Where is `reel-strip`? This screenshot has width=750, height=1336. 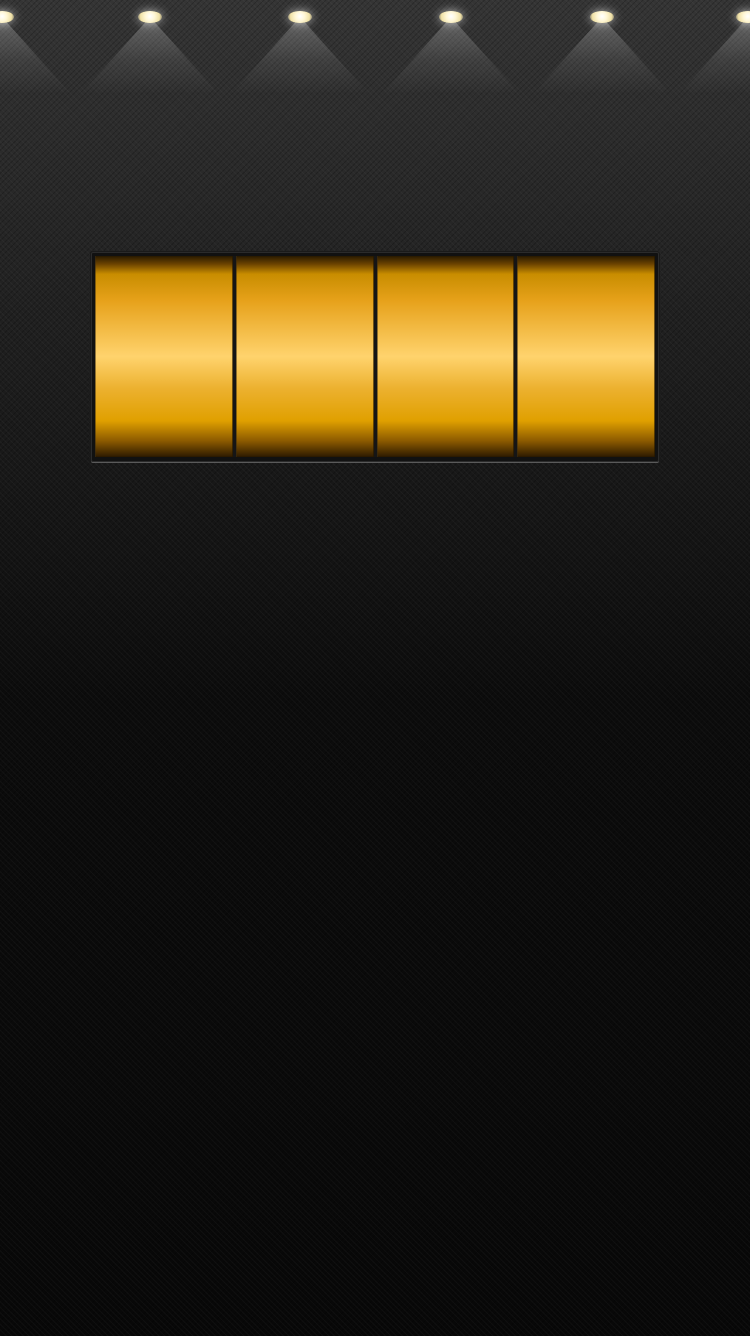 reel-strip is located at coordinates (375, 356).